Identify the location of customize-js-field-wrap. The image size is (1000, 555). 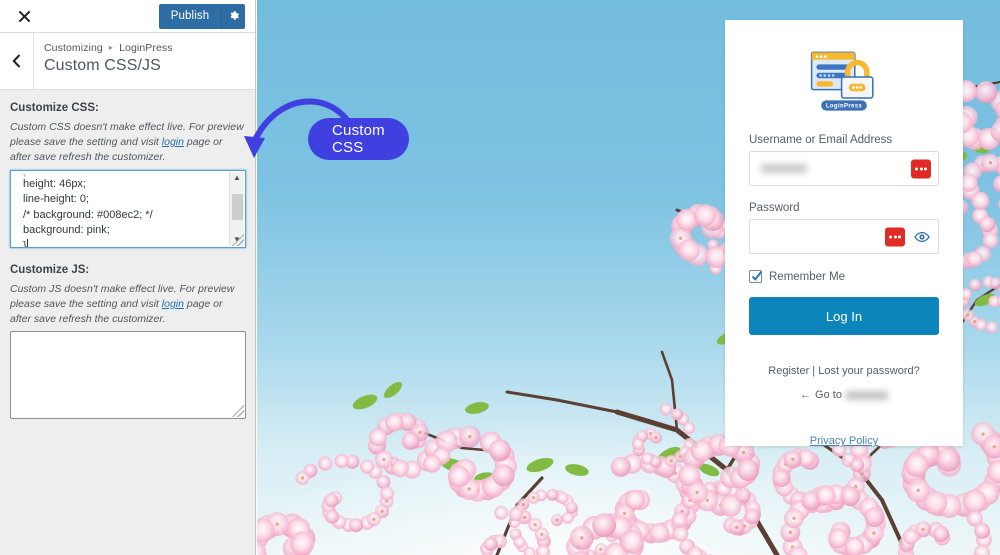
(128, 375).